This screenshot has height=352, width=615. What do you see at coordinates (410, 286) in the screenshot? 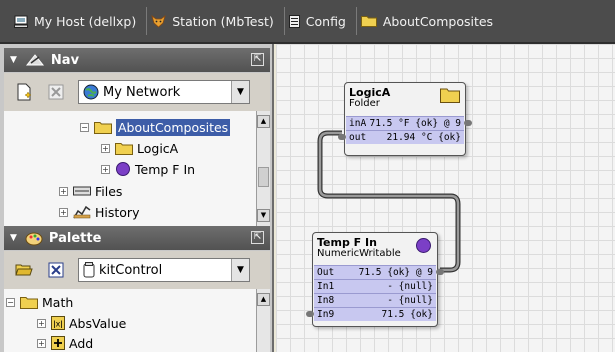
I see `slot-value: - {null}` at bounding box center [410, 286].